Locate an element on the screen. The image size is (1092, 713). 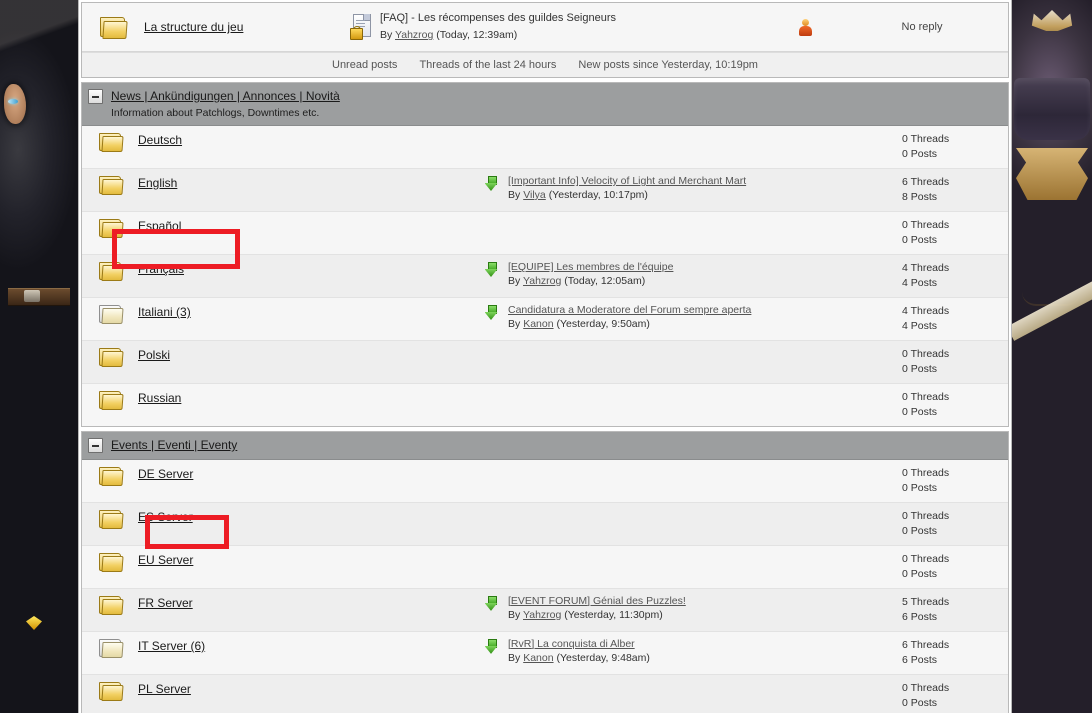
forum-row: PL Server 0 Threads 0 Posts is located at coordinates (545, 693).